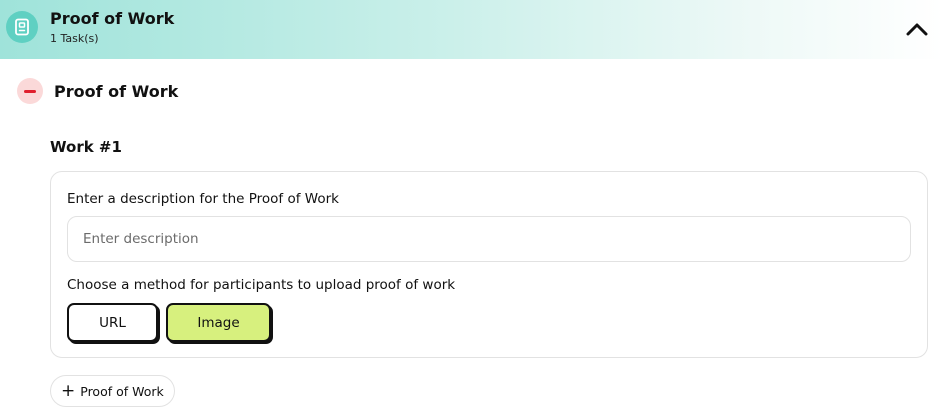 The image size is (943, 414). I want to click on section-title: Proof of Work, so click(116, 91).